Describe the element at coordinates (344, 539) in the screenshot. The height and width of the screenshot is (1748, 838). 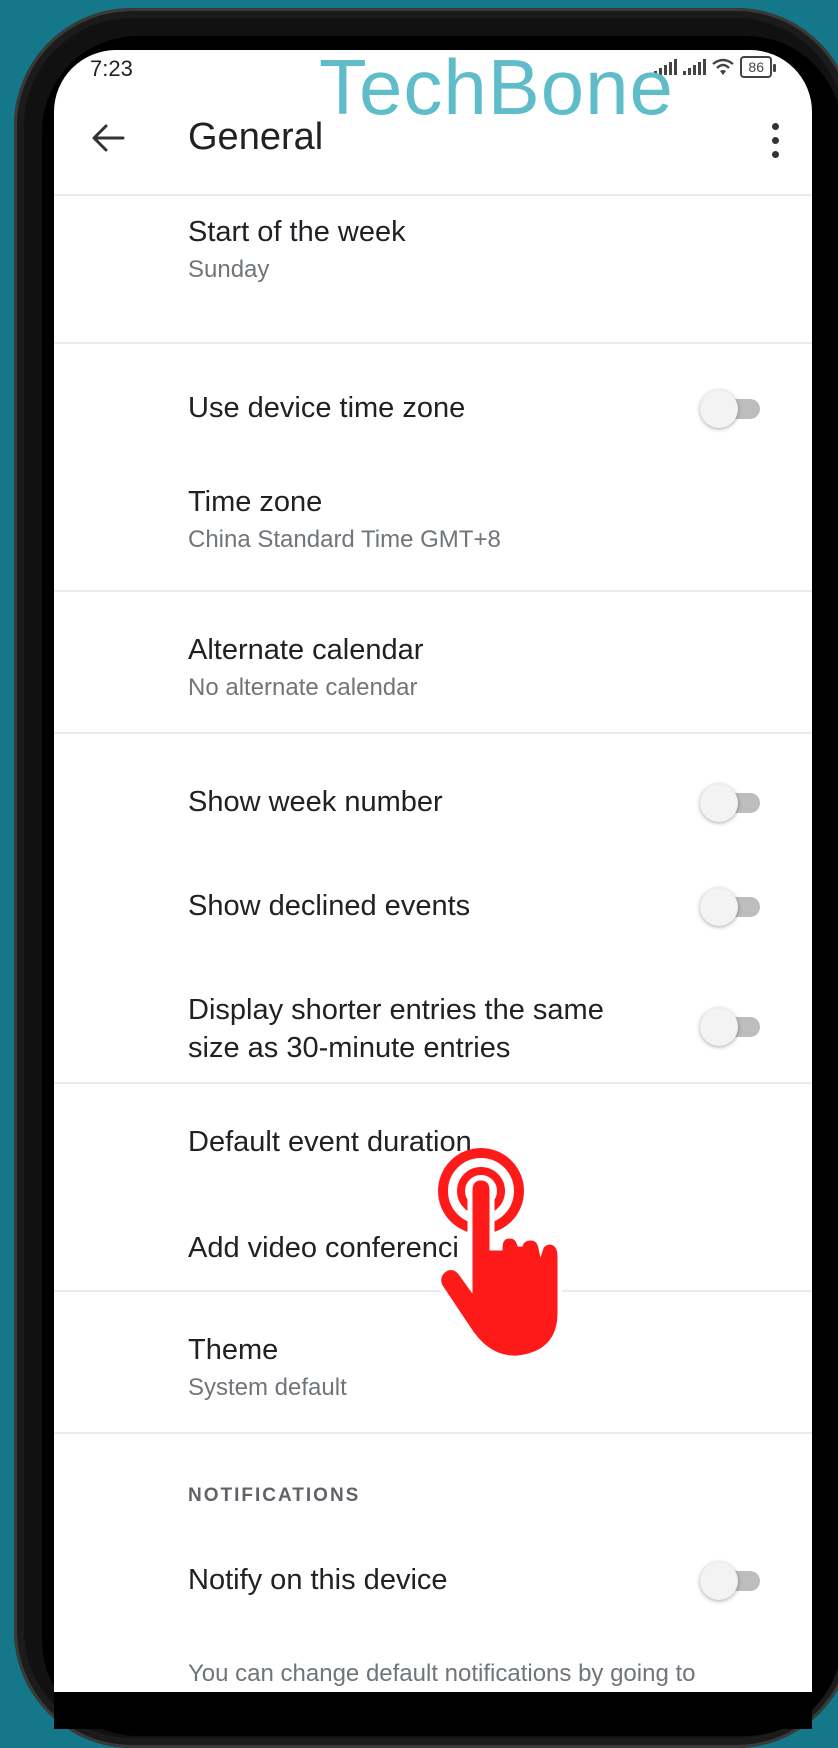
I see `setting-value: China Standard Time GMT+8` at that location.